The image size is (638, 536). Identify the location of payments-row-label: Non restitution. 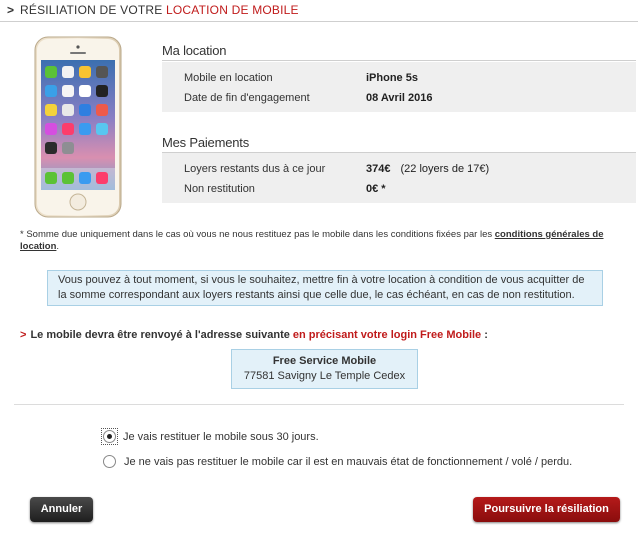
(219, 189).